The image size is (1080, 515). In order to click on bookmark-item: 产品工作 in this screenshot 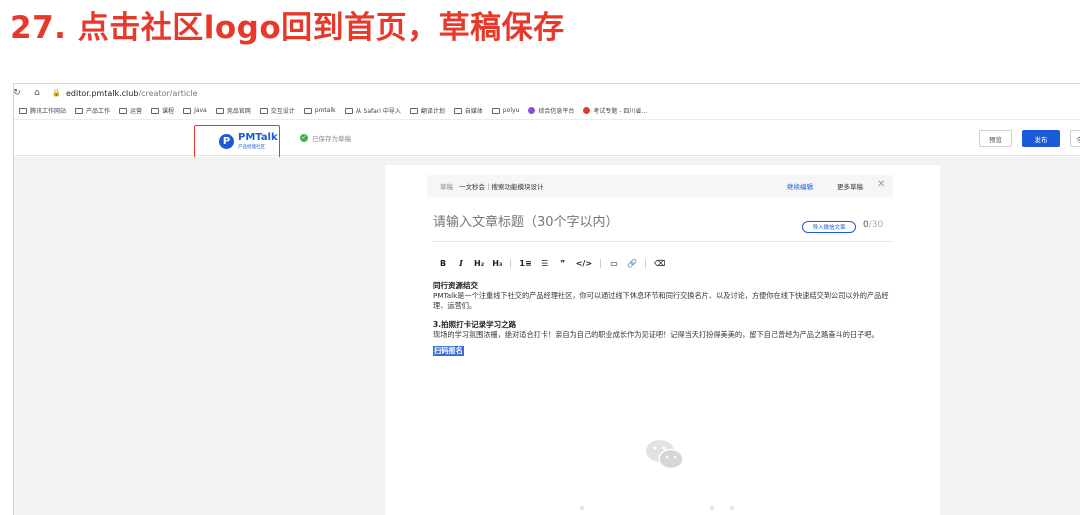, I will do `click(92, 110)`.